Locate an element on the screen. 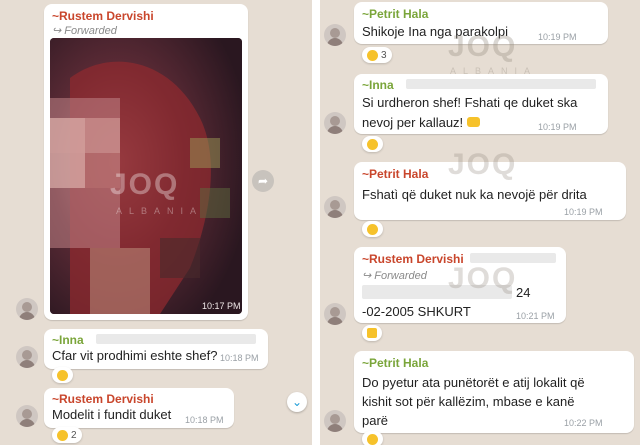  thumbs-up-emoji-icon is located at coordinates (372, 333).